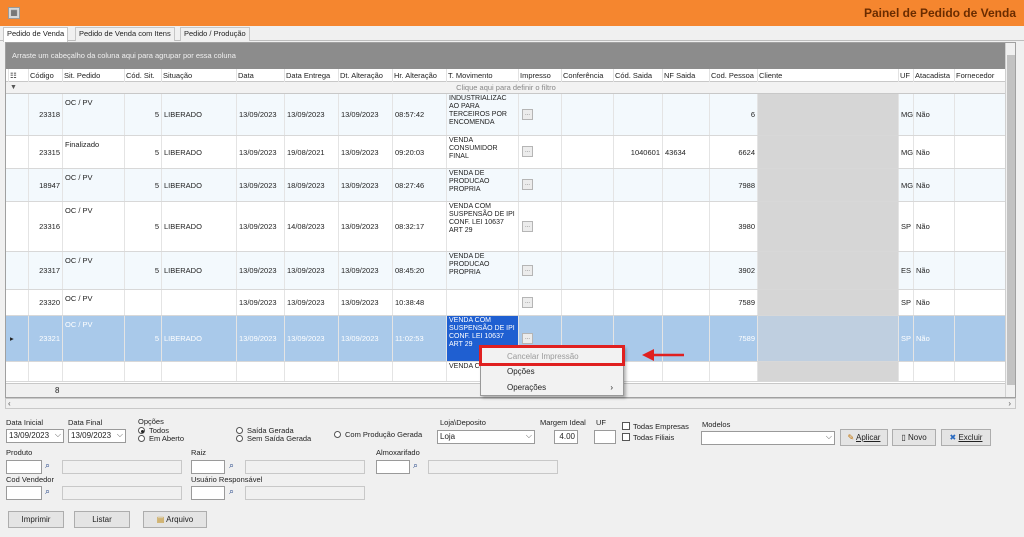 This screenshot has height=537, width=1024. Describe the element at coordinates (260, 302) in the screenshot. I see `cell-data: 13/09/2023` at that location.